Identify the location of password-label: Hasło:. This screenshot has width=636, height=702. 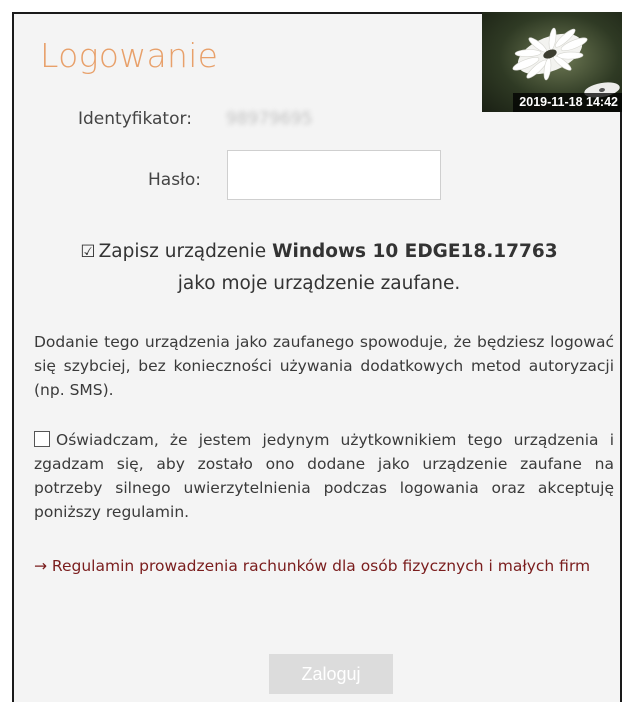
(175, 180).